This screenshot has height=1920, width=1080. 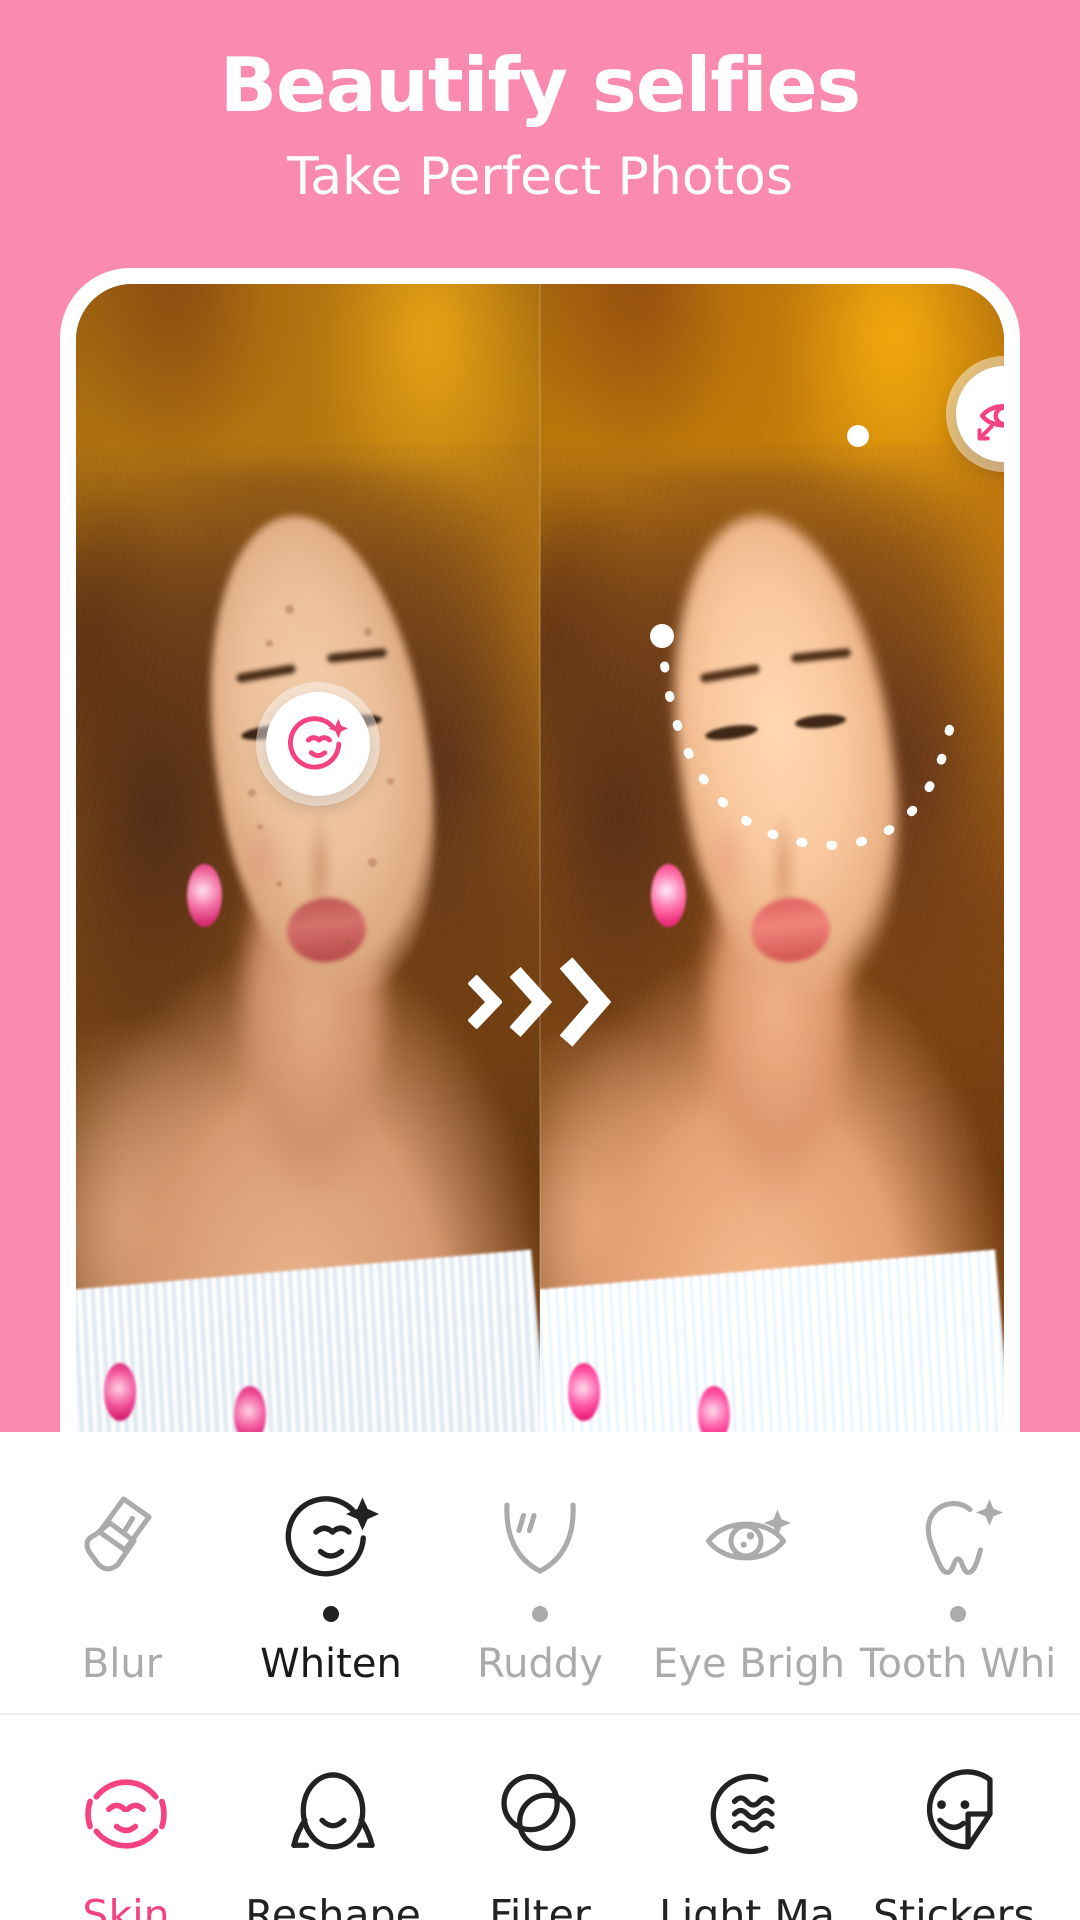 I want to click on face-closed-eyes-icon, so click(x=126, y=1814).